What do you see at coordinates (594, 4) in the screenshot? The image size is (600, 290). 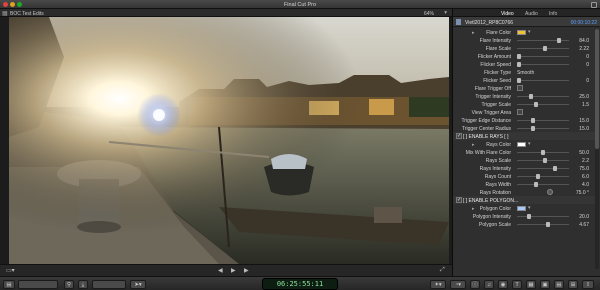 I see `fullscreen-icon` at bounding box center [594, 4].